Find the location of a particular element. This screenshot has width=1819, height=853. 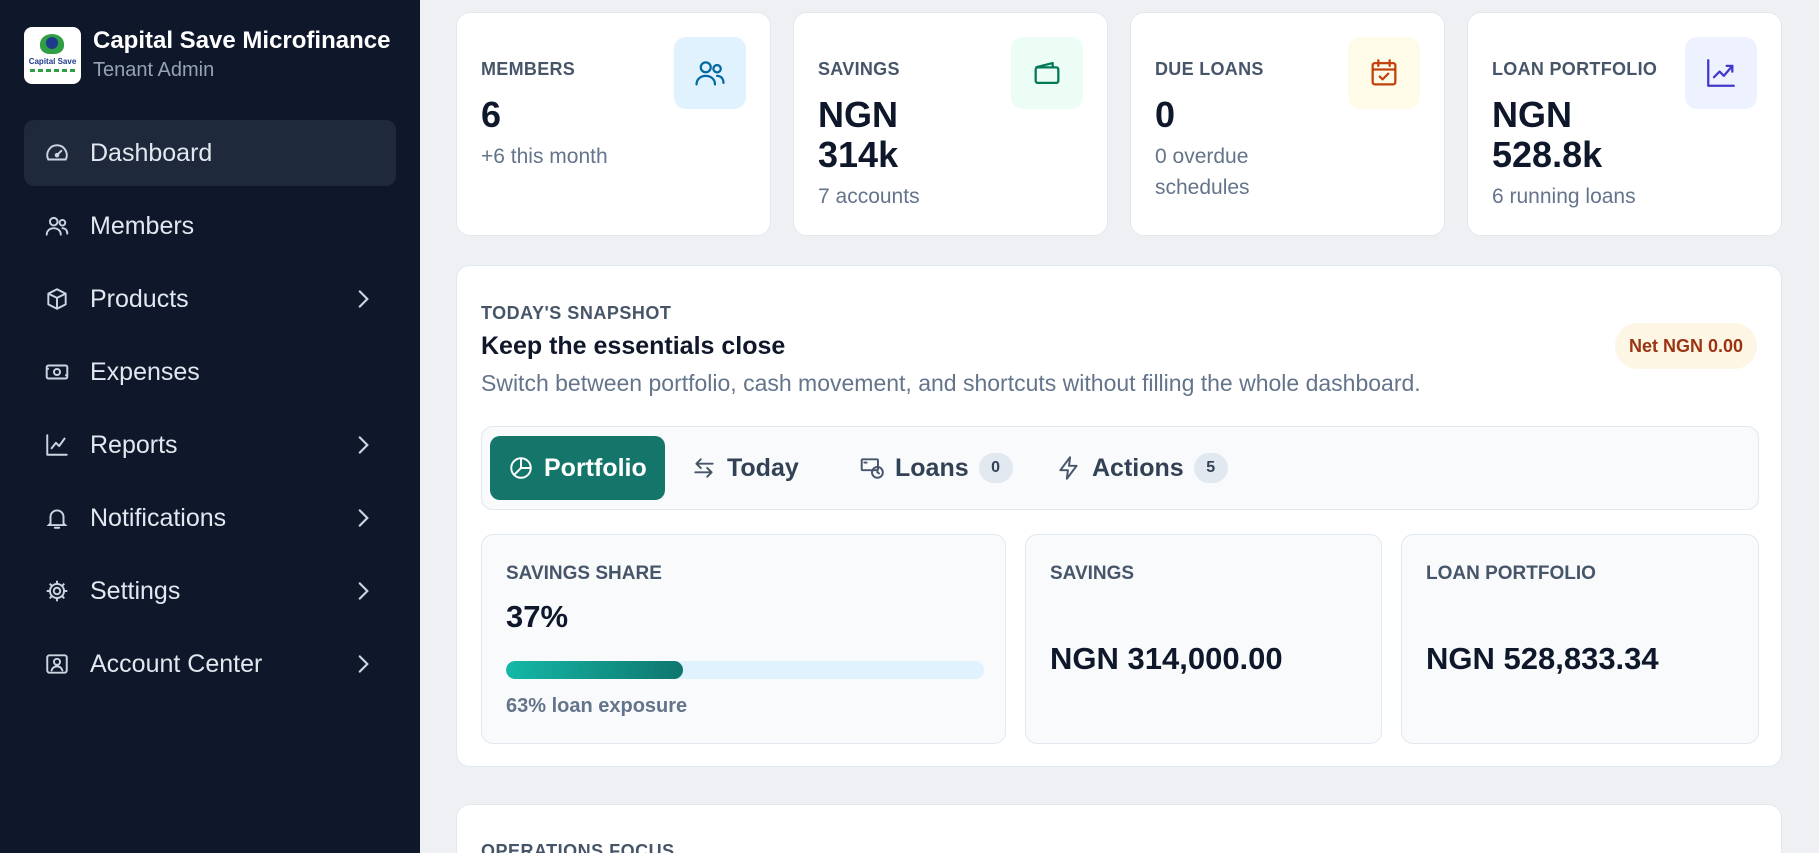

panel-label: LOAN PORTFOLIO is located at coordinates (1511, 573).